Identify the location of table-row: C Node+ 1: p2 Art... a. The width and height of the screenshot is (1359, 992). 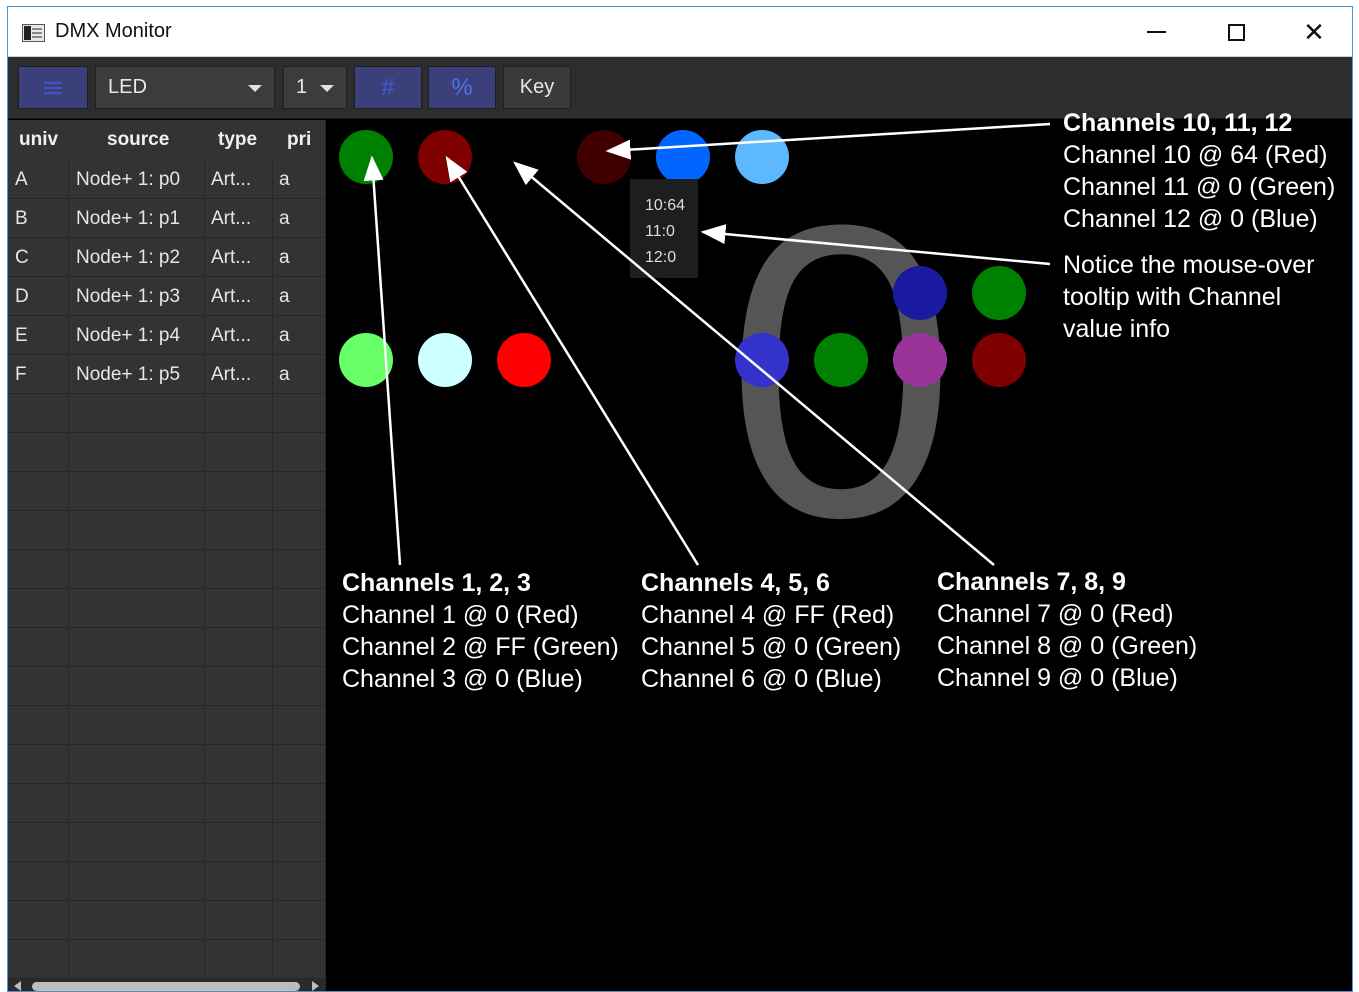
(166, 257).